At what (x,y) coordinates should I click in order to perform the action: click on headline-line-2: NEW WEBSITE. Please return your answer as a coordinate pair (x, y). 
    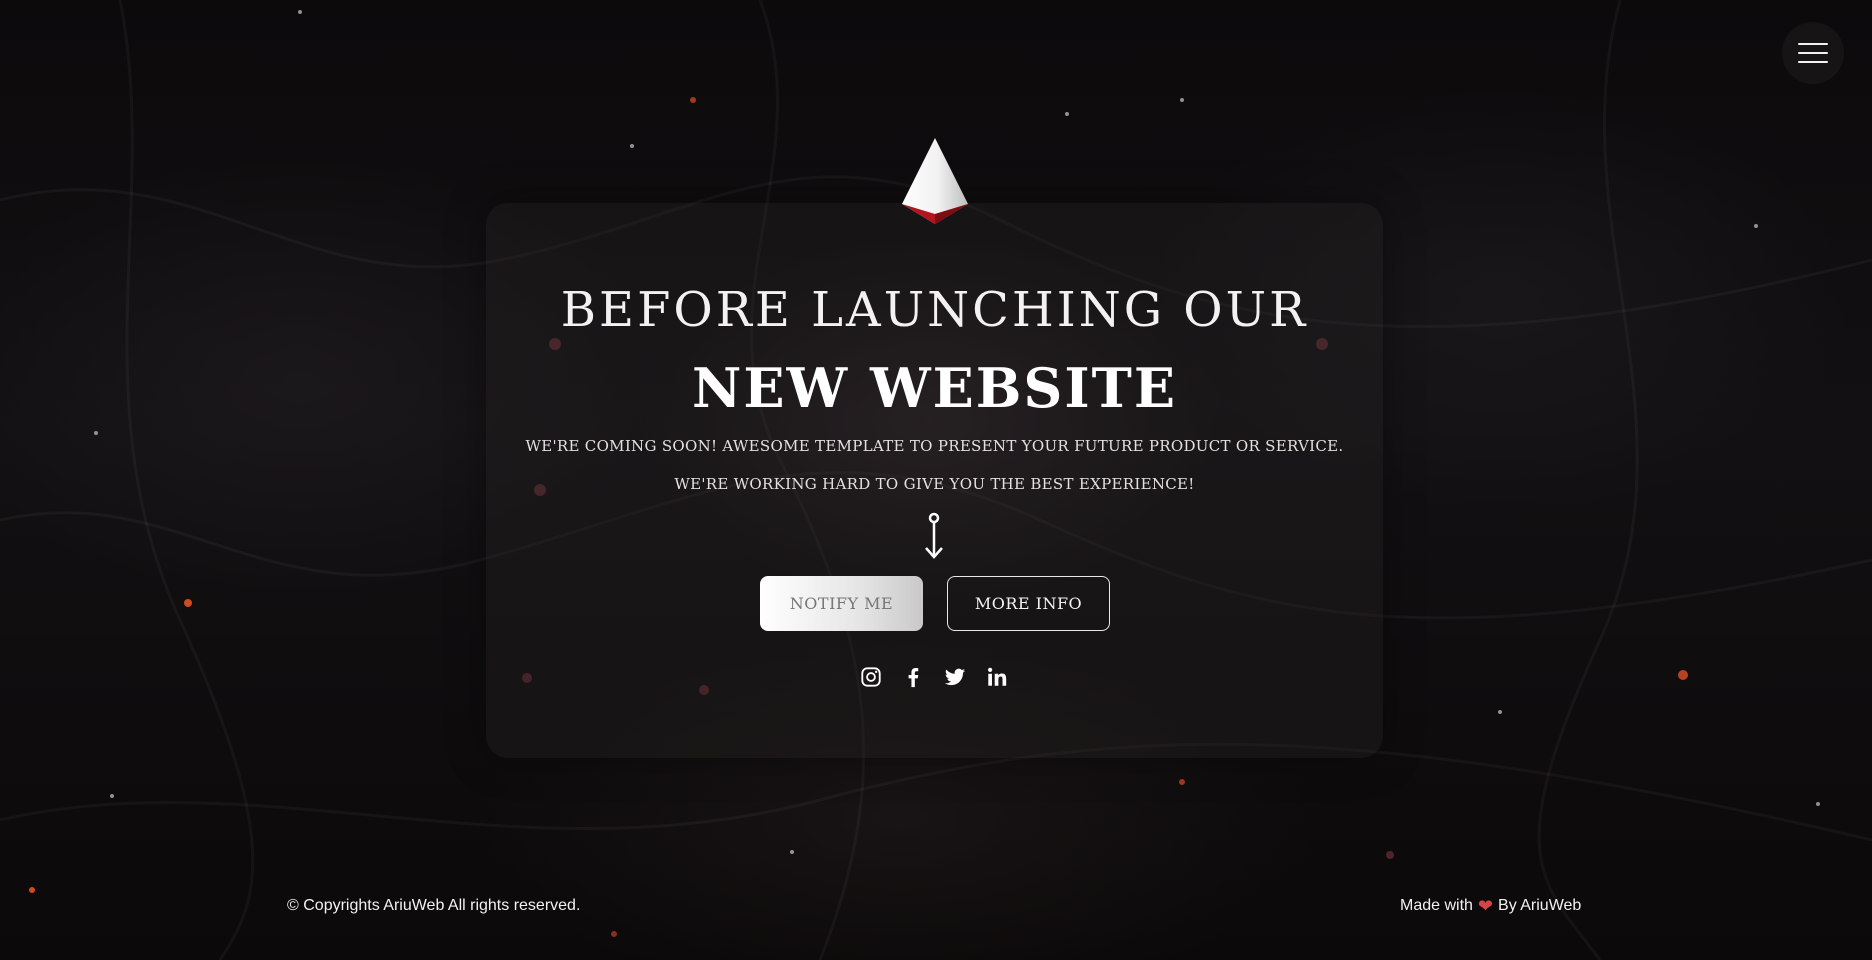
    Looking at the image, I should click on (934, 388).